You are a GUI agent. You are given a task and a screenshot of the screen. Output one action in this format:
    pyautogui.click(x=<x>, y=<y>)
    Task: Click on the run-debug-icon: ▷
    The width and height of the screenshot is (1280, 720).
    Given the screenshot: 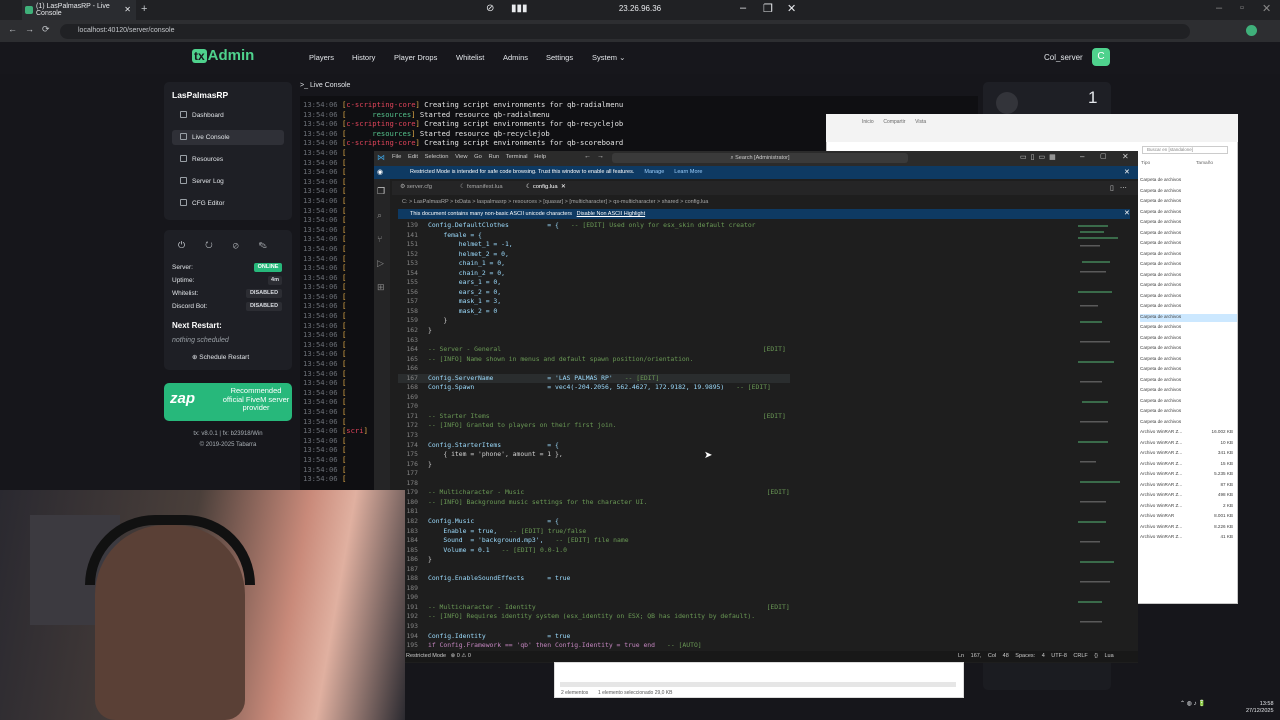 What is the action you would take?
    pyautogui.click(x=380, y=263)
    